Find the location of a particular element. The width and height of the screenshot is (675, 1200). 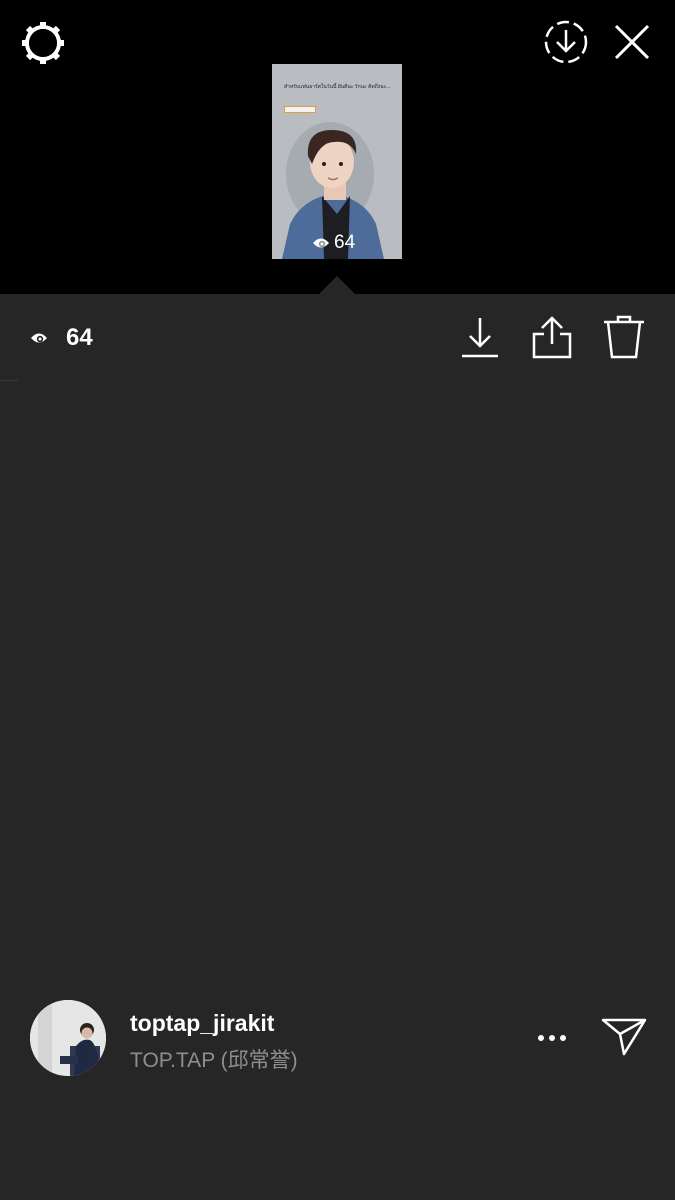

share-button is located at coordinates (552, 337).